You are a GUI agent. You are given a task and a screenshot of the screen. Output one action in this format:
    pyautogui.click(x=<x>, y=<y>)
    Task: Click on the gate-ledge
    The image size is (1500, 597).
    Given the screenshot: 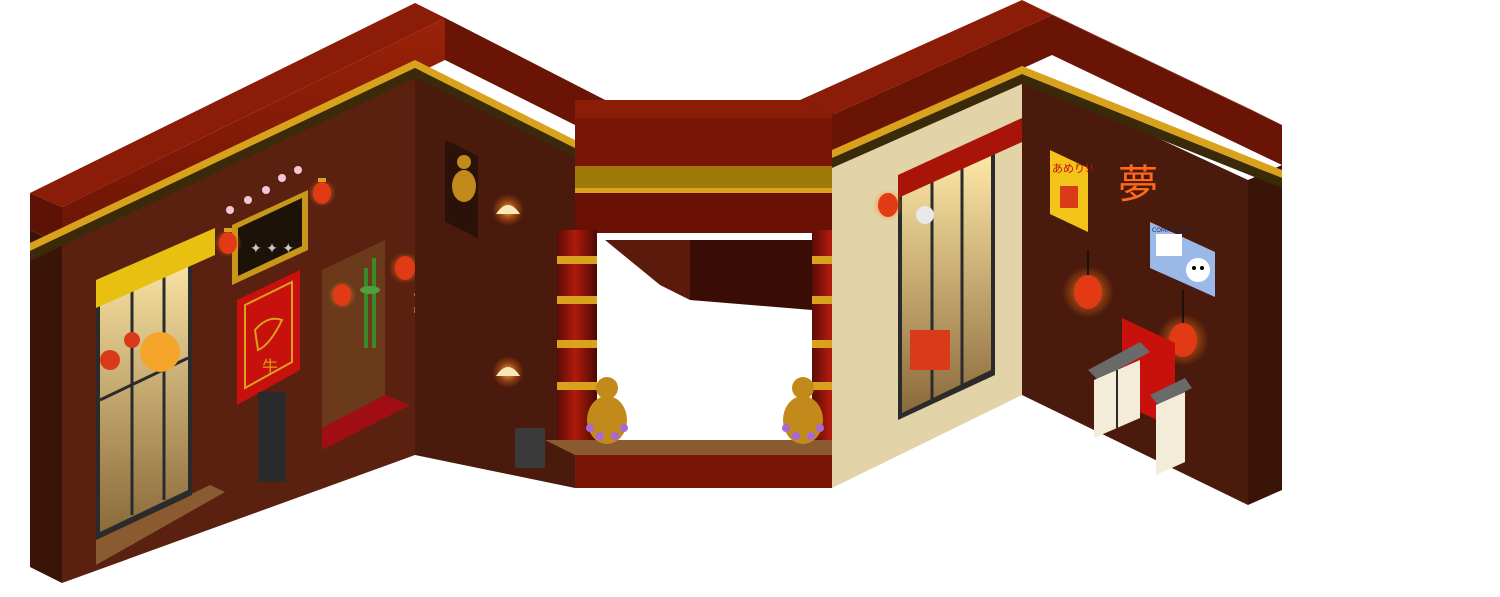 What is the action you would take?
    pyautogui.click(x=702, y=447)
    